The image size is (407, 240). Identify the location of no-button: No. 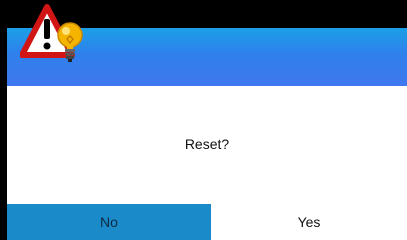
(109, 222).